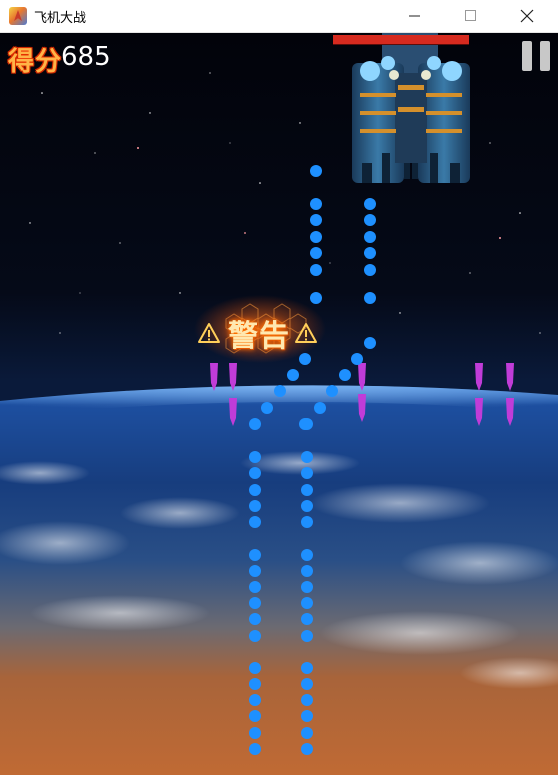 The width and height of the screenshot is (558, 775). I want to click on minimize-button, so click(415, 16).